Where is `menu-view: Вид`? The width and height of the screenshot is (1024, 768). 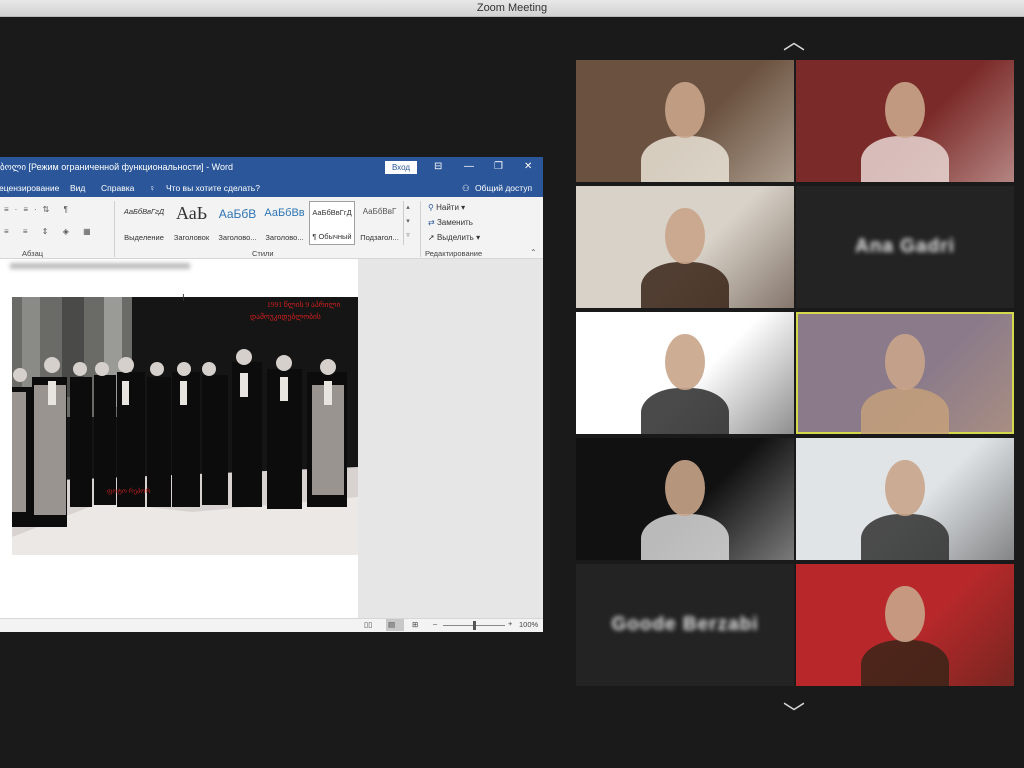 menu-view: Вид is located at coordinates (77, 188).